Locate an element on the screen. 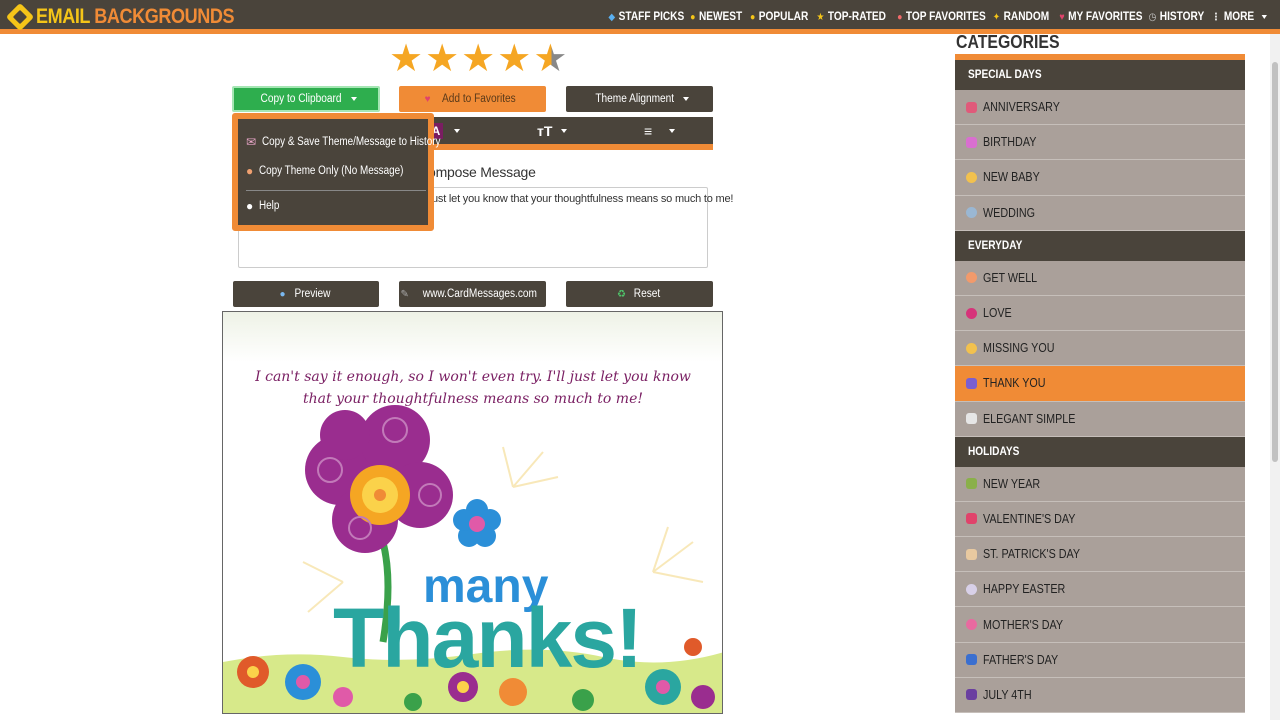 Image resolution: width=1280 pixels, height=720 pixels. copy-to-clipboard-button: Copy to Clipboard is located at coordinates (306, 99).